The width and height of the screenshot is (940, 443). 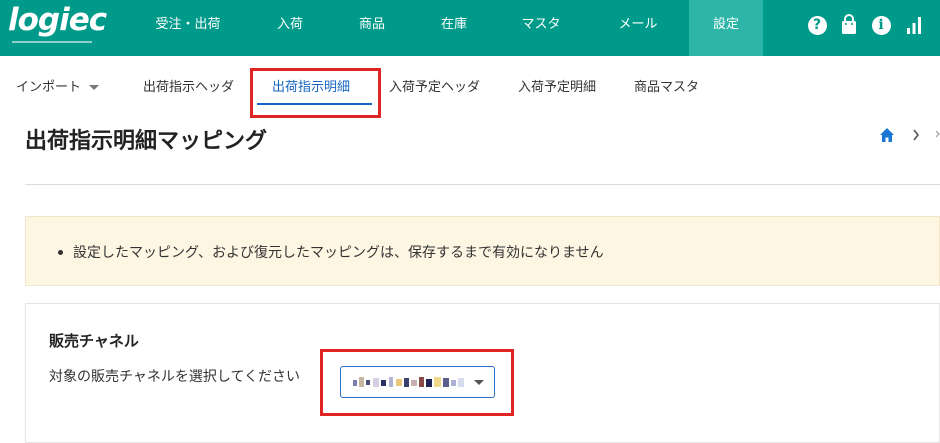 I want to click on logo-text: logiec, so click(x=57, y=20).